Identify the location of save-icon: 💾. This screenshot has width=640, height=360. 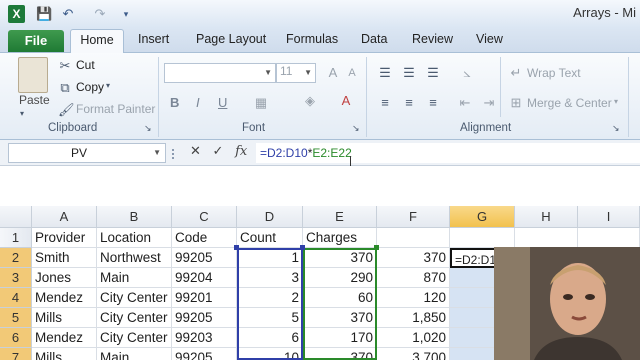
(44, 14).